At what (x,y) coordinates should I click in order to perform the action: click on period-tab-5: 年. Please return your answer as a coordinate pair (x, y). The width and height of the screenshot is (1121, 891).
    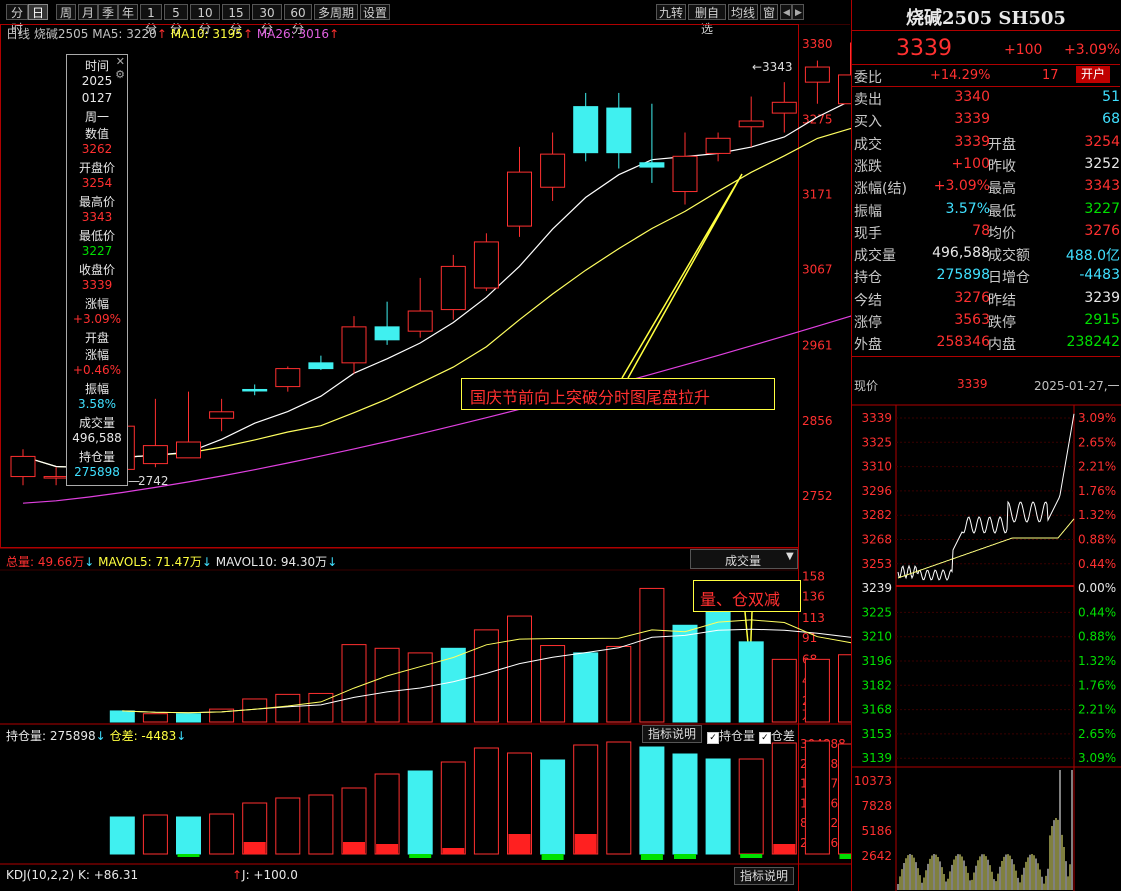
    Looking at the image, I should click on (128, 12).